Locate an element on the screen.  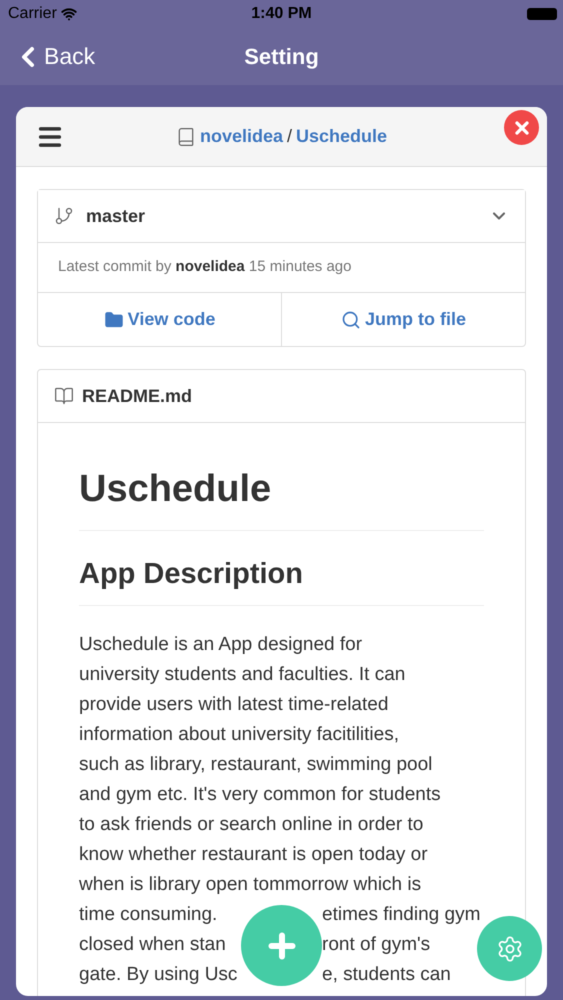
text-line: etimes finding gym is located at coordinates (401, 914).